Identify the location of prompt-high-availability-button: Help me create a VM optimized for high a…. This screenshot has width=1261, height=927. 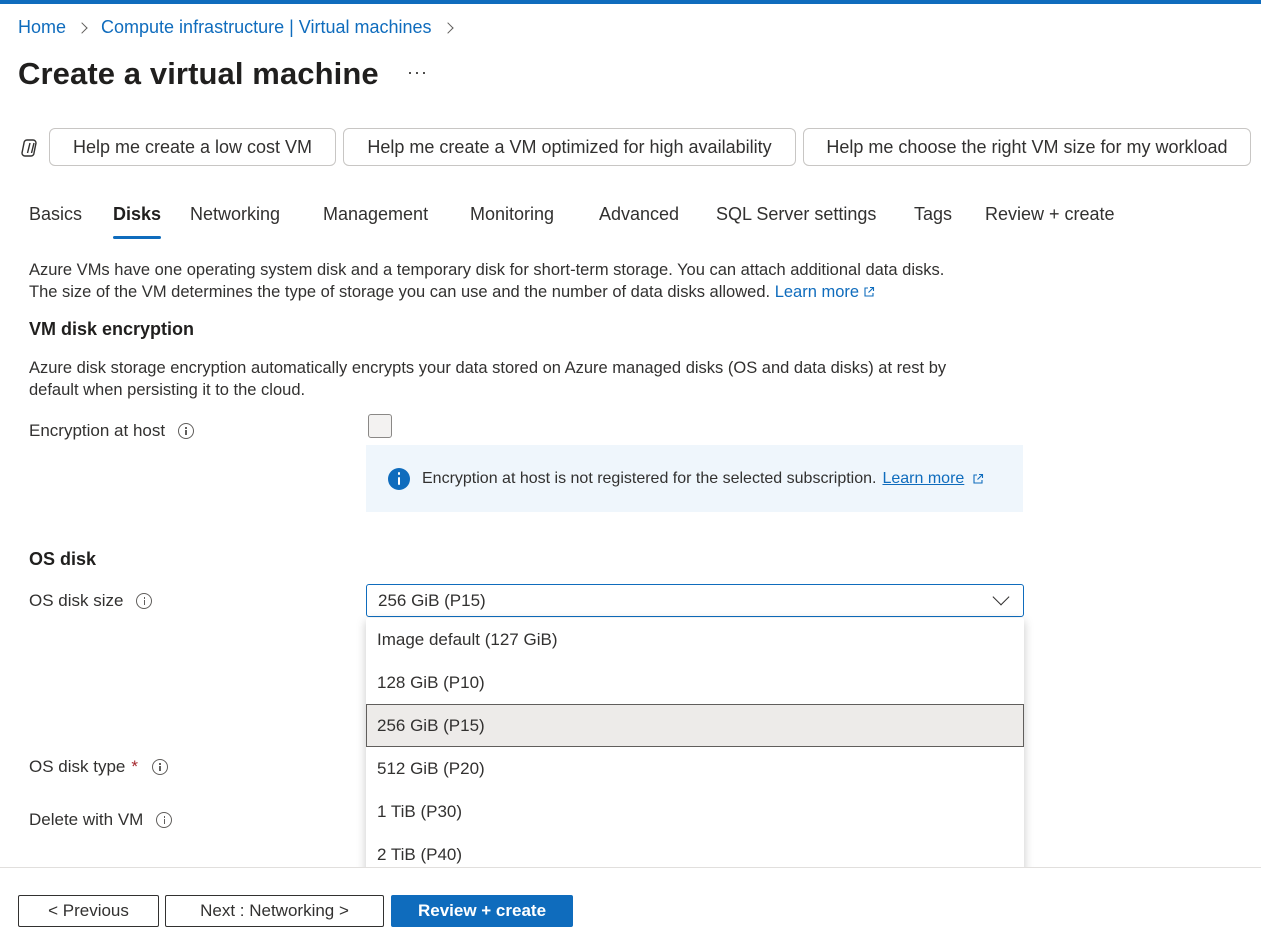
(569, 147).